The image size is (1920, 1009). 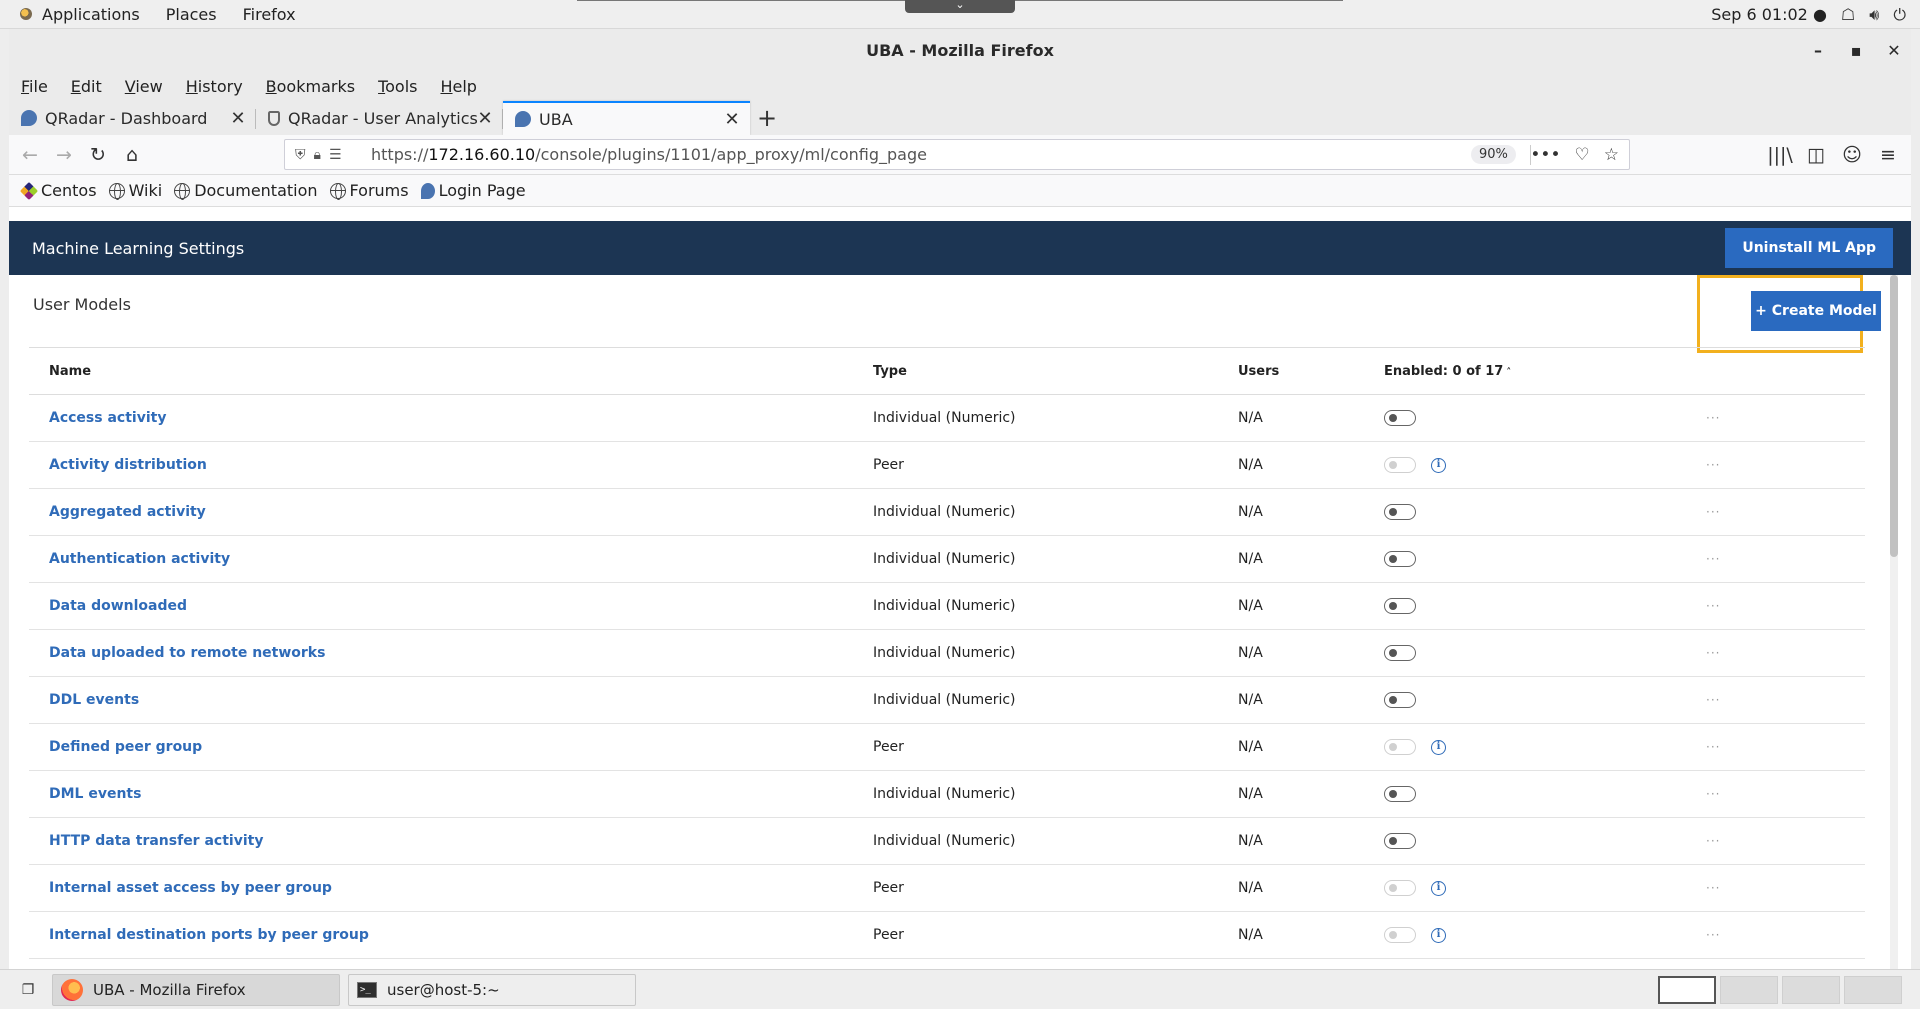 I want to click on tab-qradar-dashboard: QRadar - Dashboard ✕, so click(x=132, y=118).